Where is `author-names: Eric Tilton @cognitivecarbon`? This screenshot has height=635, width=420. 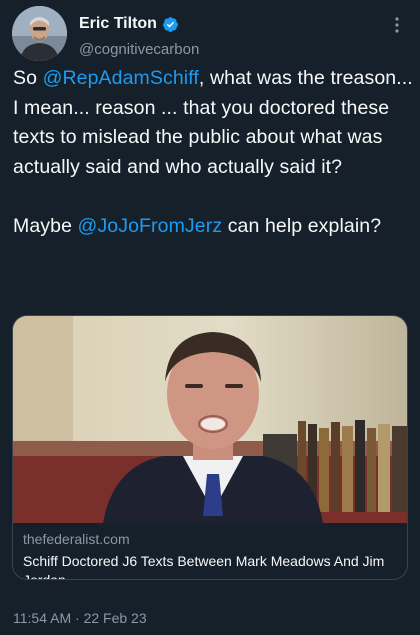
author-names: Eric Tilton @cognitivecarbon is located at coordinates (139, 36).